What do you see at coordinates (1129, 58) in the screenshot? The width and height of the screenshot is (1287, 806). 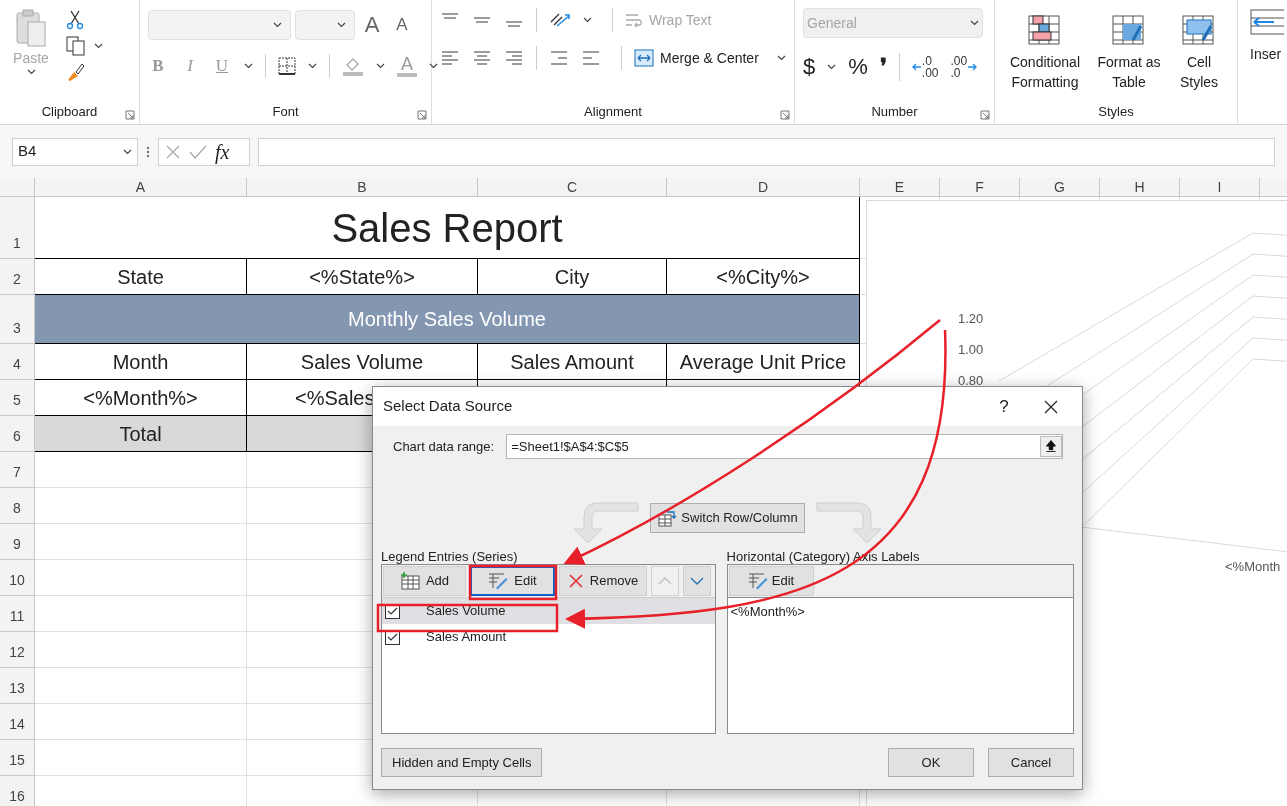 I see `style-gallery-button: Format as Table` at bounding box center [1129, 58].